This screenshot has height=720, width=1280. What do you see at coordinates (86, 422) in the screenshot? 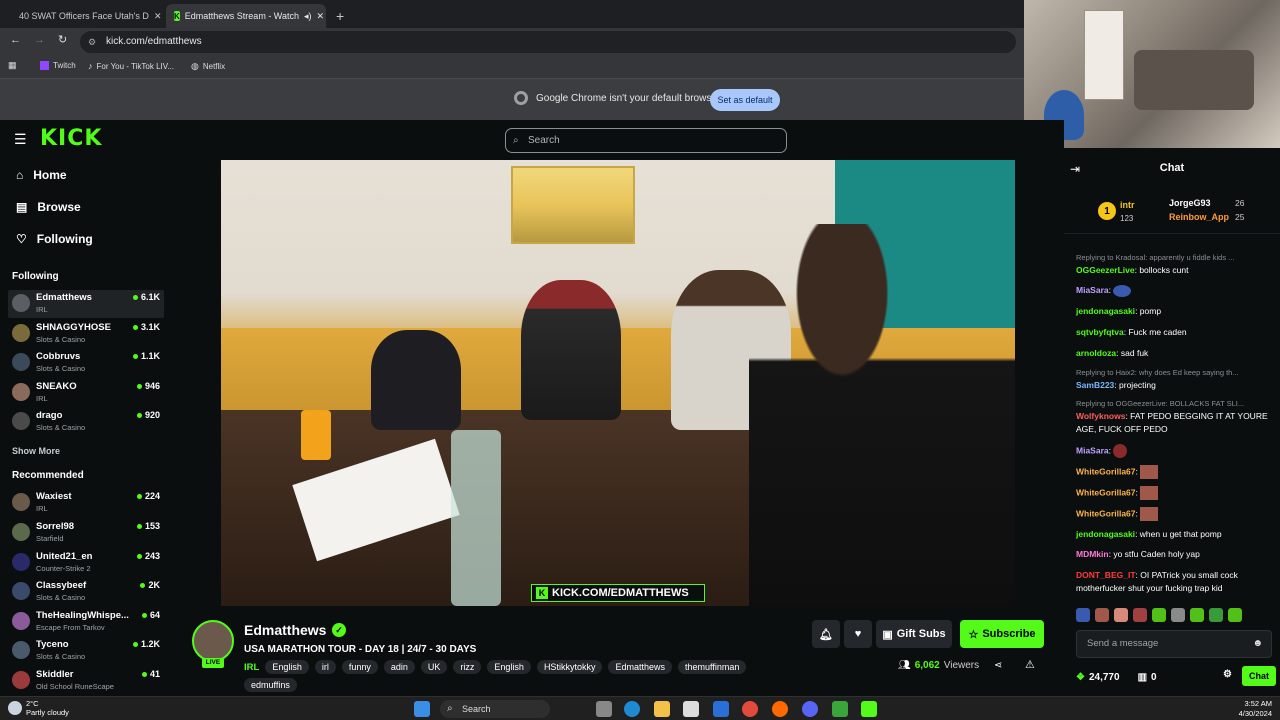
I see `sidebar-channel-drago: drago Slots & Casino 920` at bounding box center [86, 422].